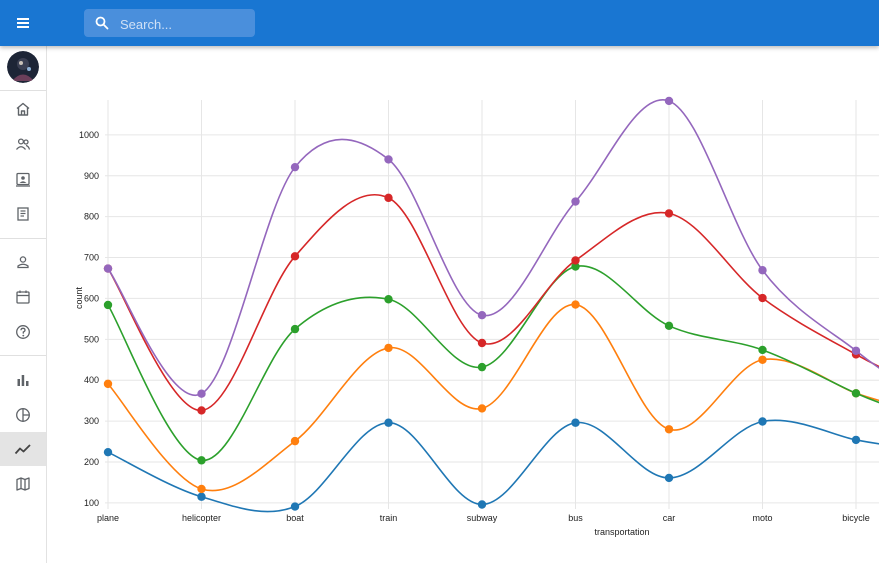 The image size is (879, 568). I want to click on y-tick-label: 400, so click(91, 380).